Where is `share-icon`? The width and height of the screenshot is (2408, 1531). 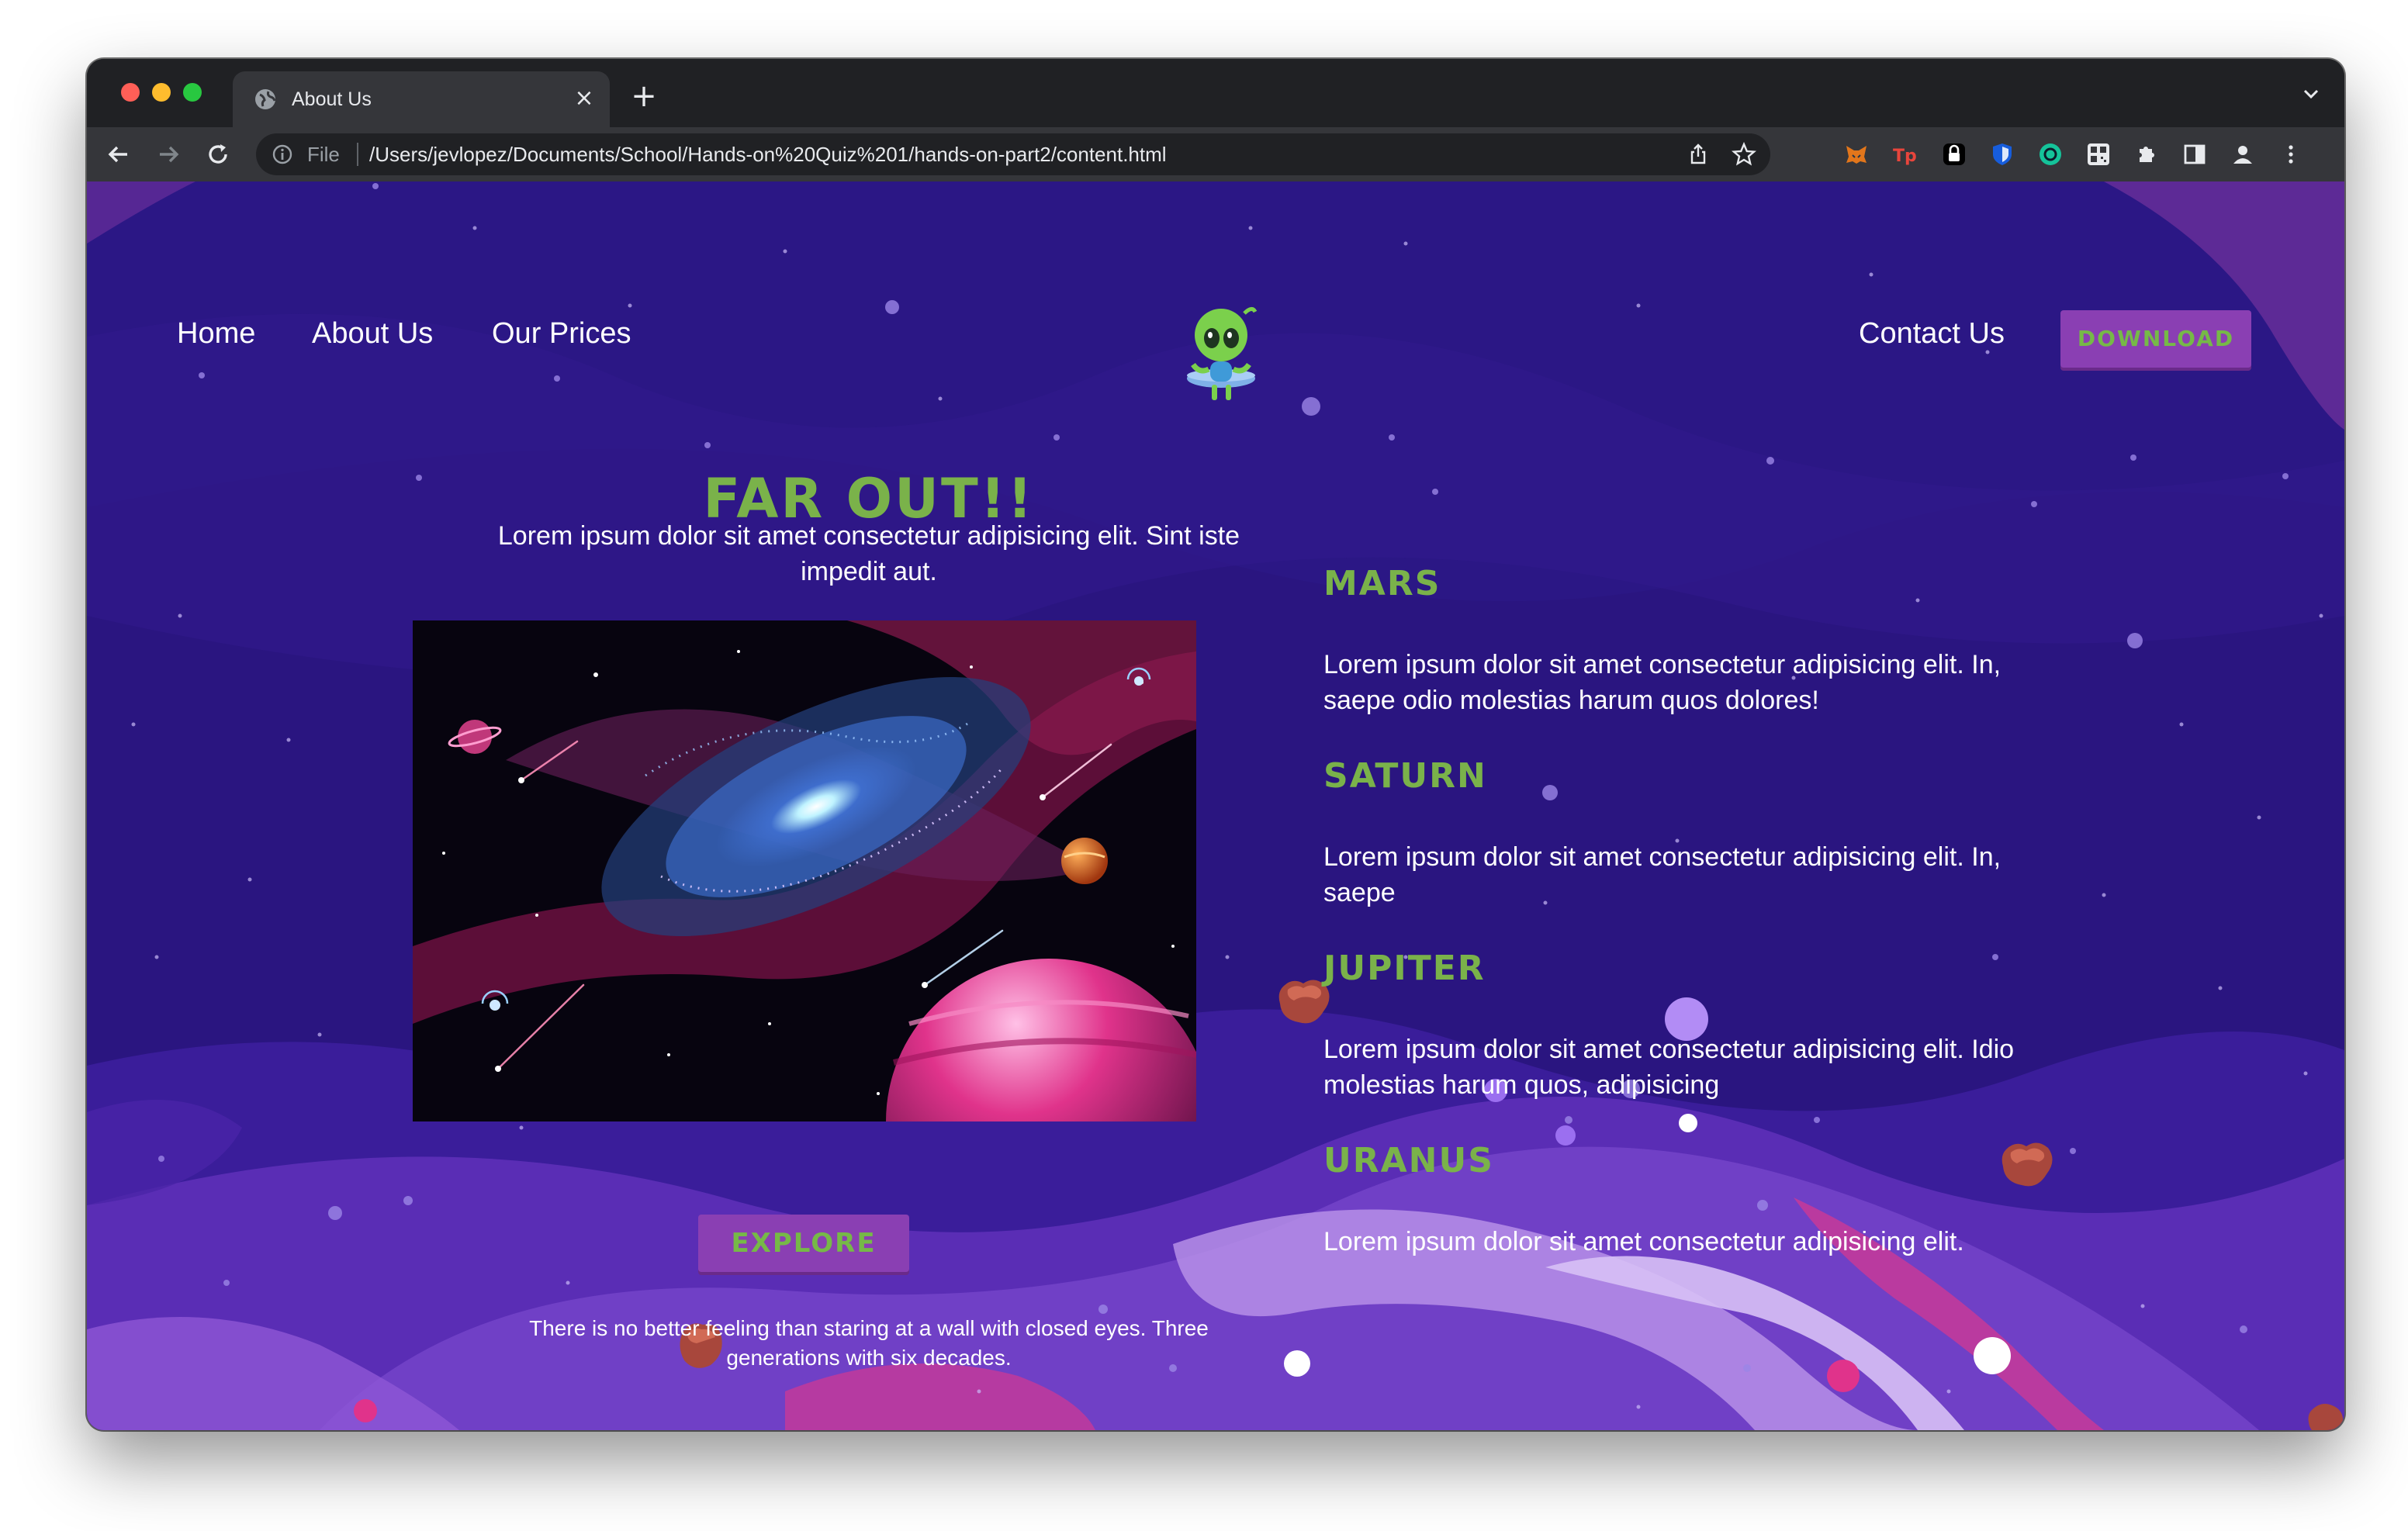
share-icon is located at coordinates (1699, 154).